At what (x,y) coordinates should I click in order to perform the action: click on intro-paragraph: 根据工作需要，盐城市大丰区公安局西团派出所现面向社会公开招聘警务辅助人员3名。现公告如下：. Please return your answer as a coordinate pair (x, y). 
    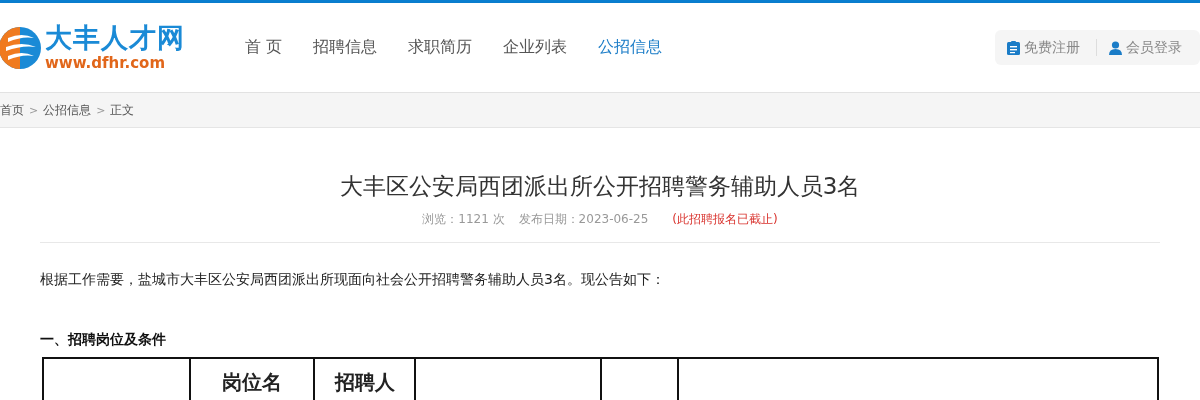
    Looking at the image, I should click on (353, 280).